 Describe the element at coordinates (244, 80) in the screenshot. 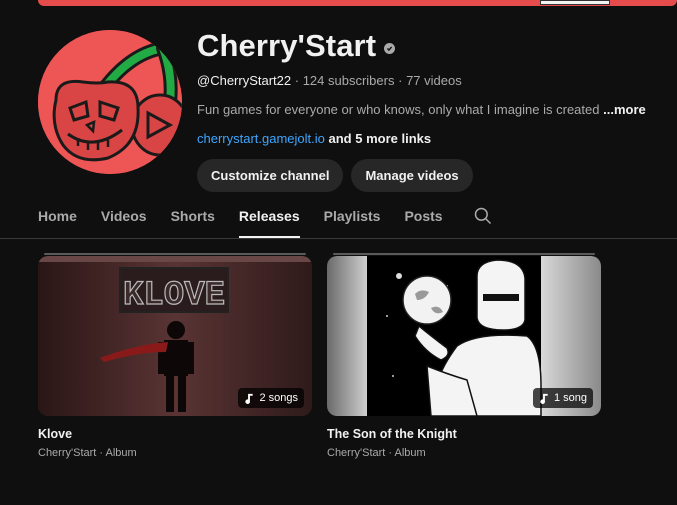

I see `channel-handle: @CherryStart22` at that location.